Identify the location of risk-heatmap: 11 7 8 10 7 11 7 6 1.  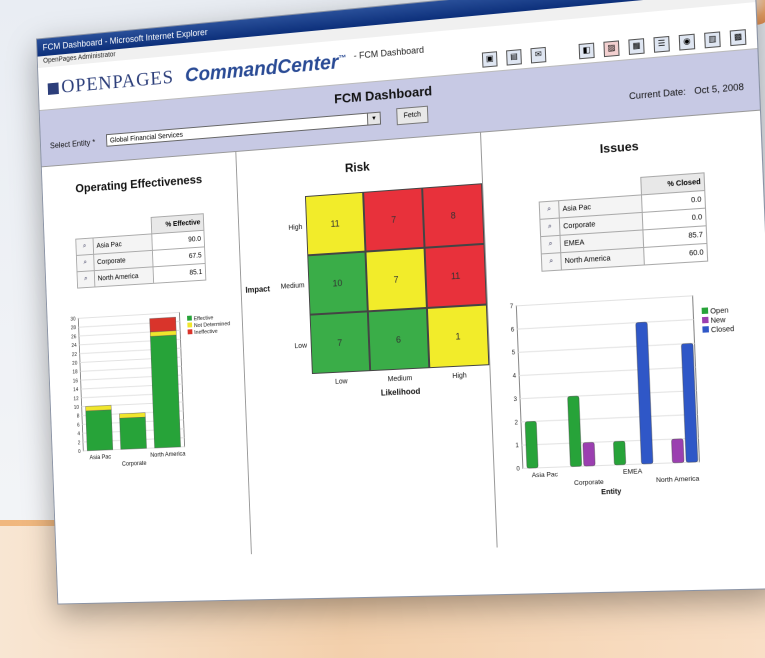
(397, 279).